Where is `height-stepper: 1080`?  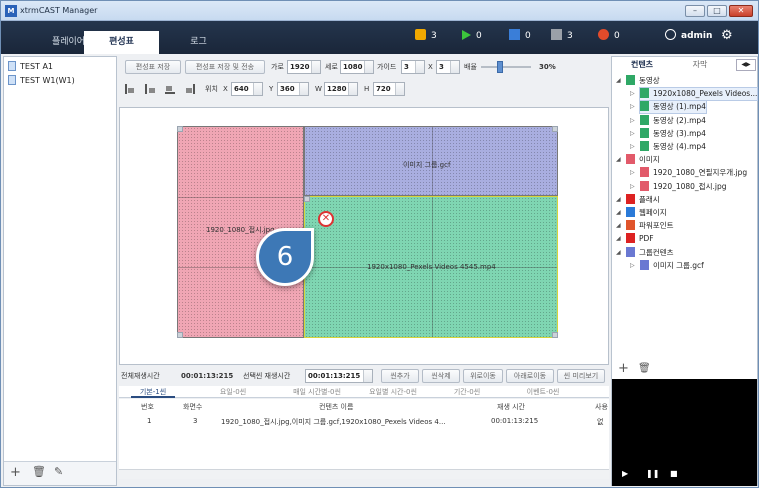
height-stepper: 1080 is located at coordinates (357, 67).